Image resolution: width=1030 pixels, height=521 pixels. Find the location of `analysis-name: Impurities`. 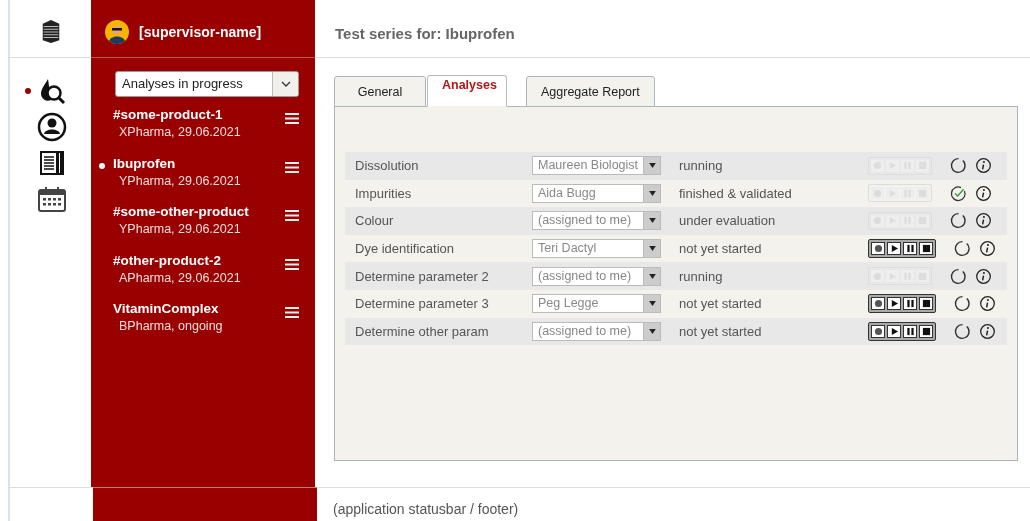

analysis-name: Impurities is located at coordinates (384, 193).